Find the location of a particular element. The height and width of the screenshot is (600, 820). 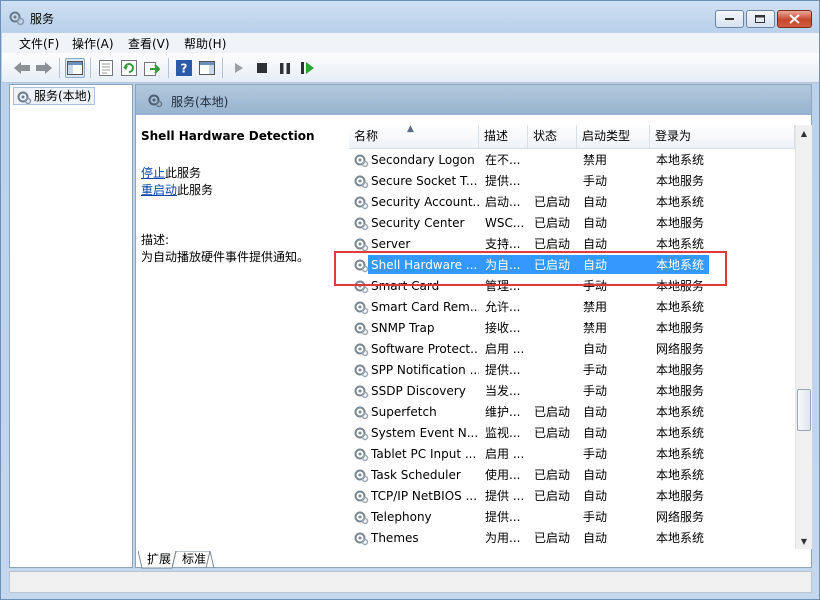

show-console-tree-button is located at coordinates (75, 68).